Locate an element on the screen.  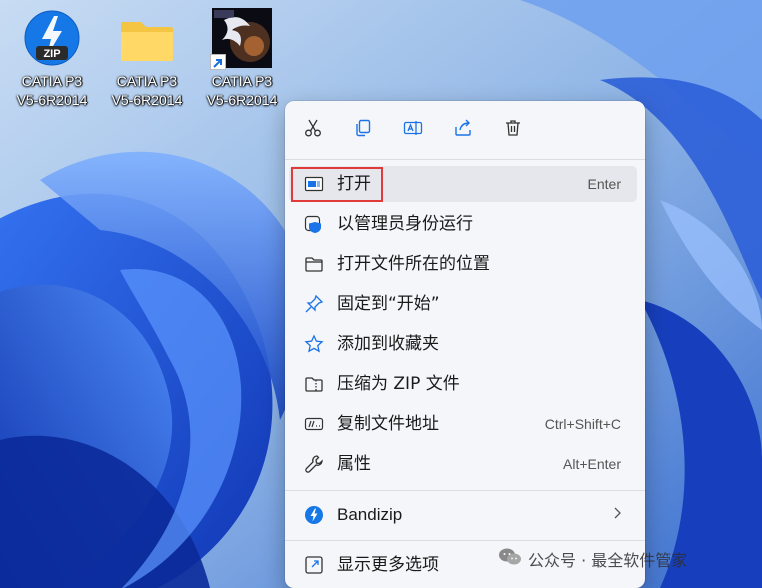
copy-path-icon is located at coordinates (314, 424).